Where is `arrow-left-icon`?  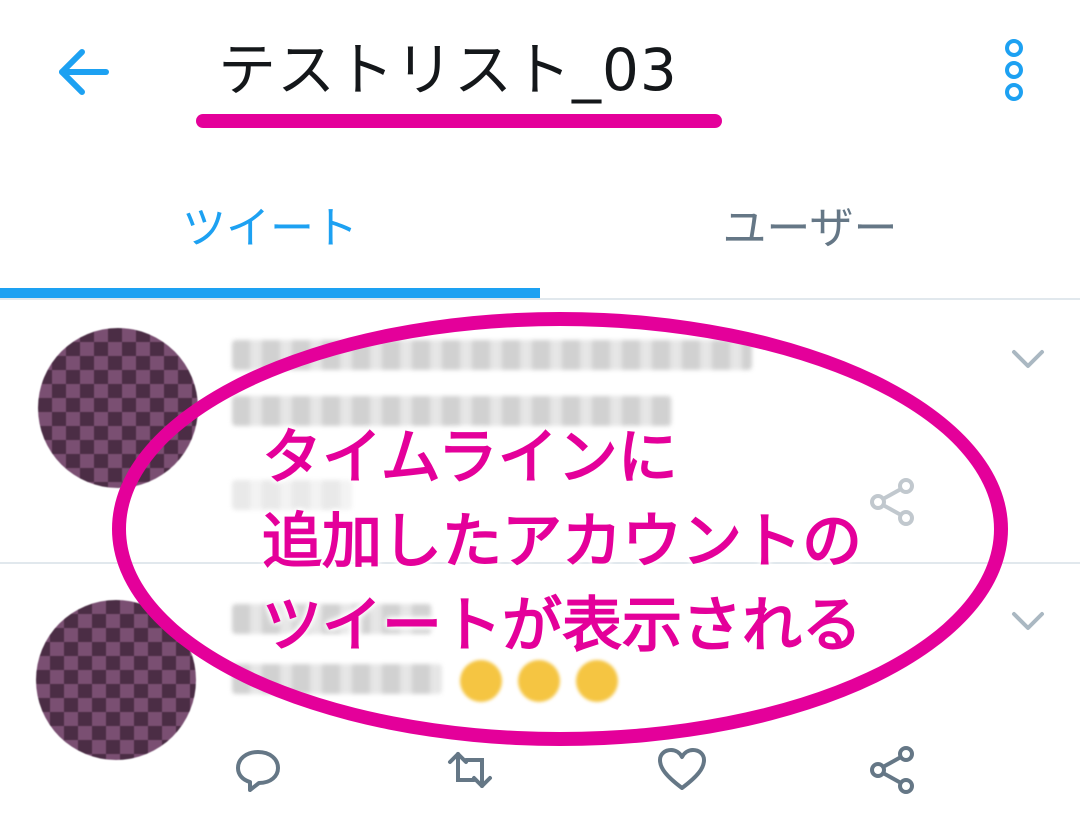
arrow-left-icon is located at coordinates (84, 72).